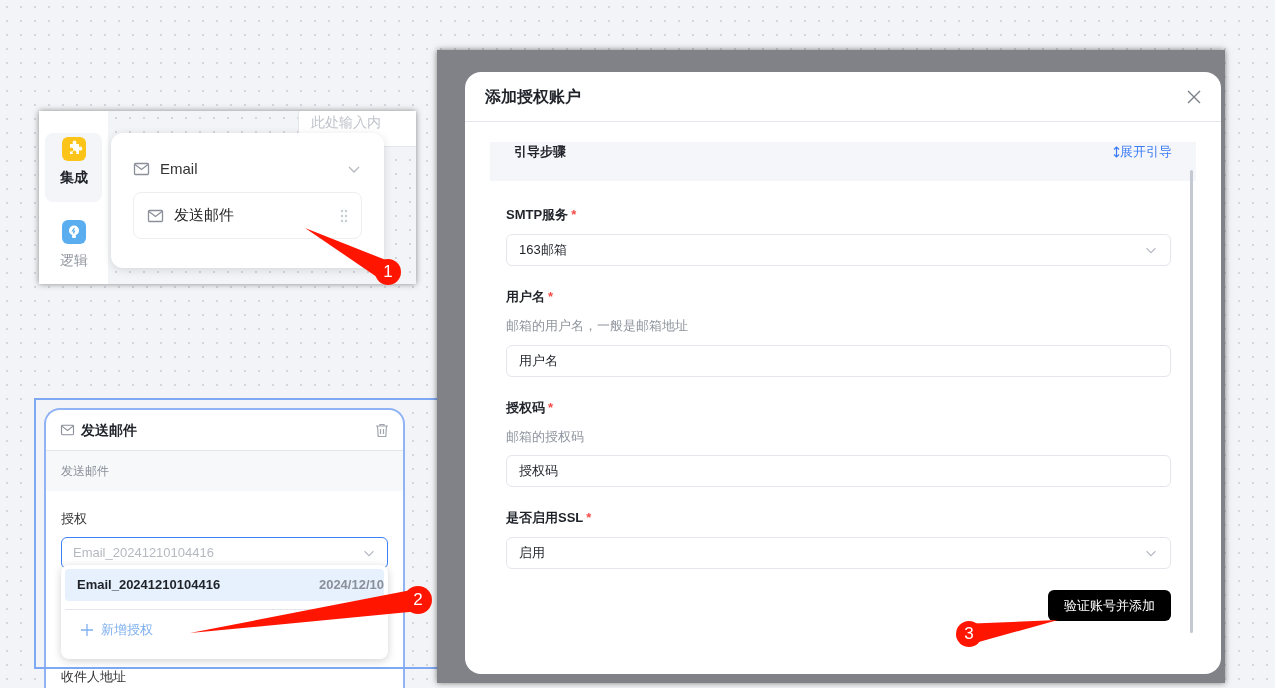  I want to click on field-hint: 邮箱的授权码, so click(545, 436).